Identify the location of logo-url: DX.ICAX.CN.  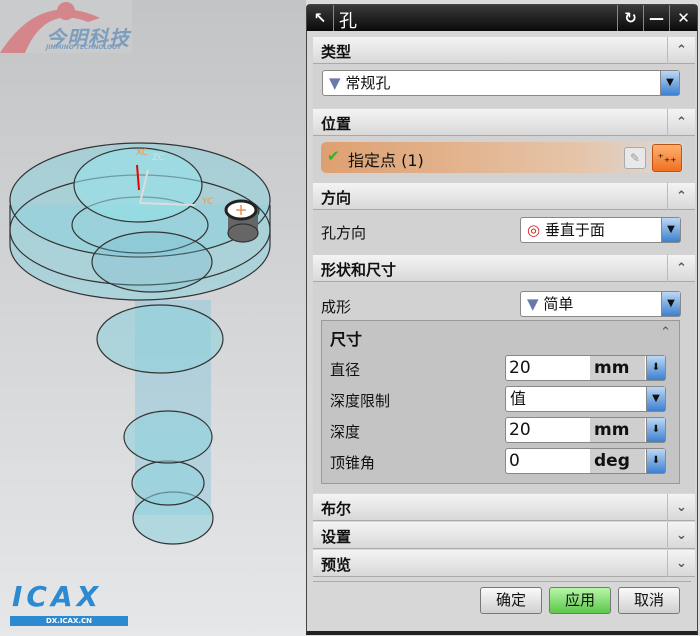
(69, 621).